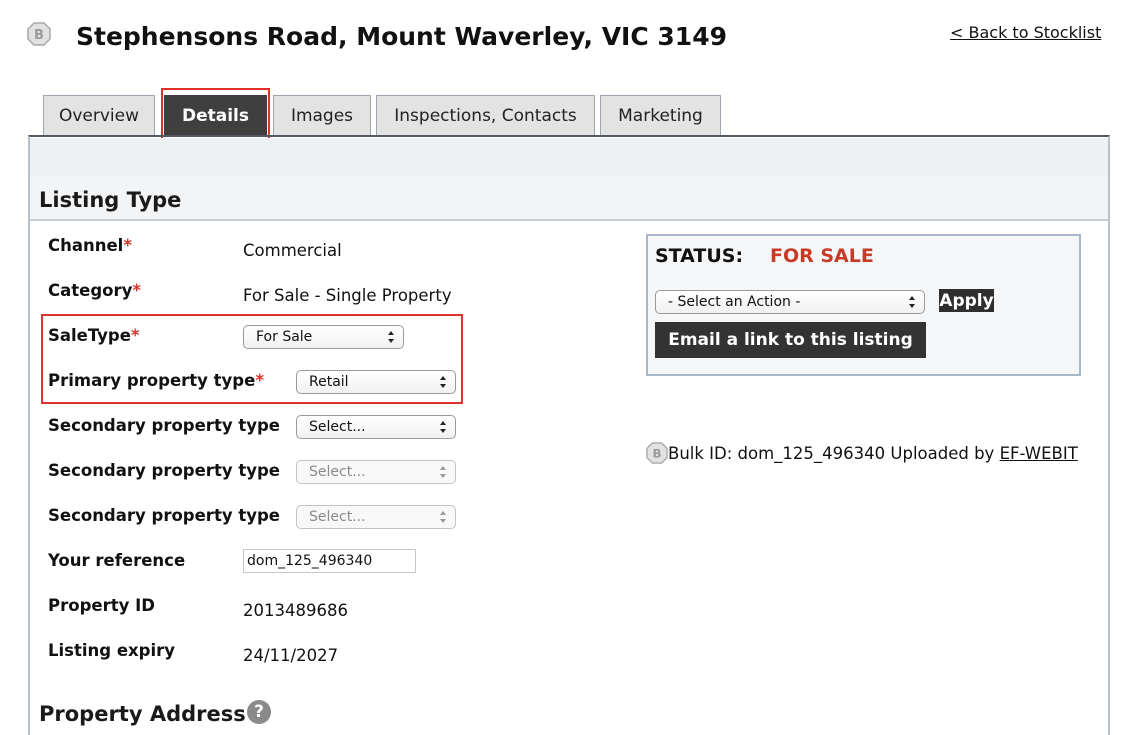 This screenshot has height=735, width=1139. What do you see at coordinates (790, 340) in the screenshot?
I see `email-listing-link-button: Email a link to this listing` at bounding box center [790, 340].